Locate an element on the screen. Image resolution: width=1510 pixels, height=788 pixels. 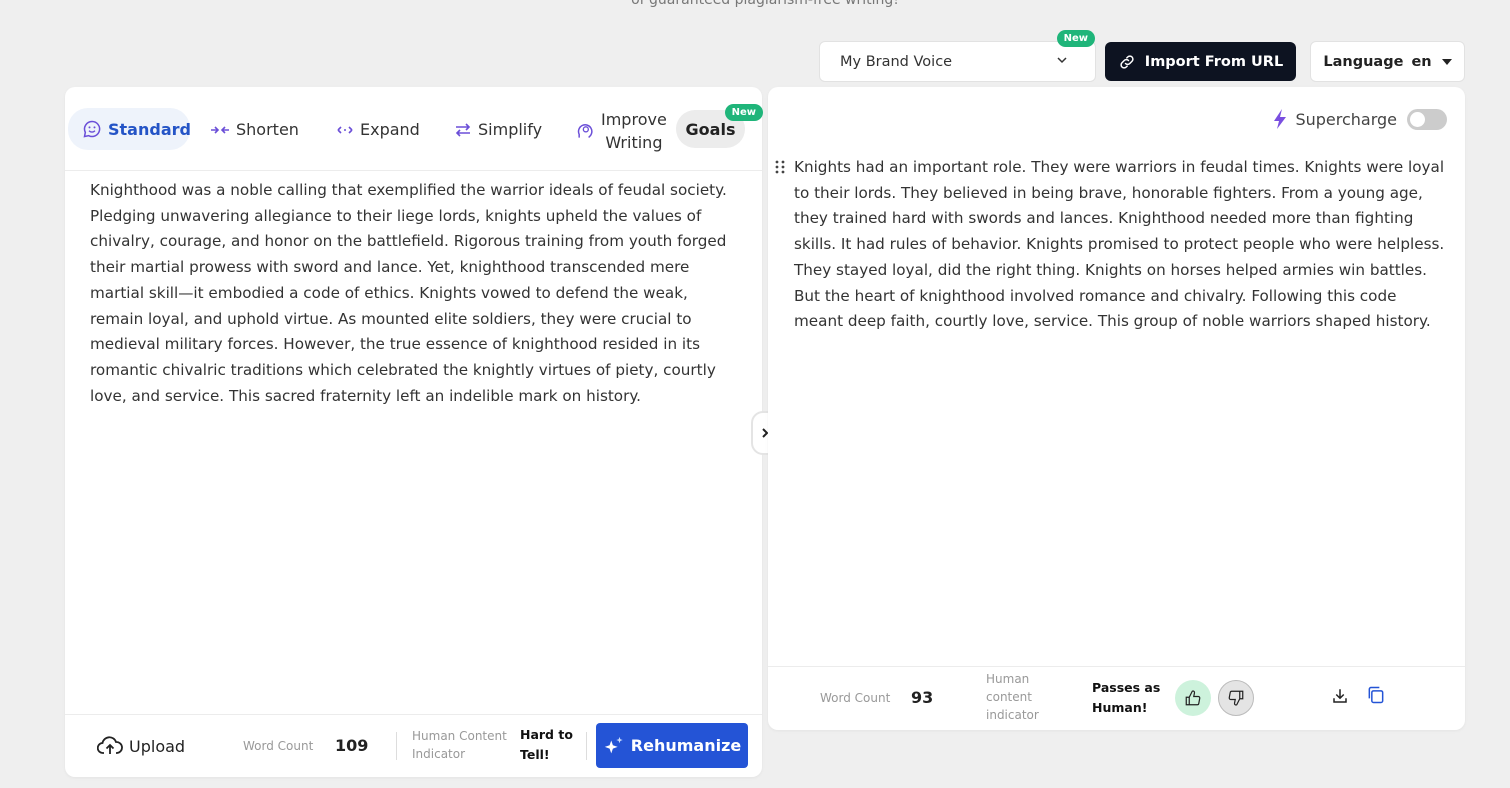
chat-smile-icon is located at coordinates (92, 129).